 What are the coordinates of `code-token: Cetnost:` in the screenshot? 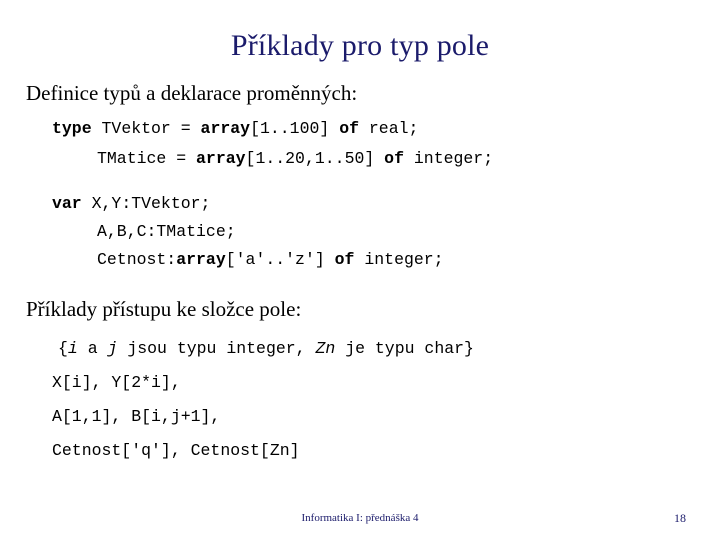 It's located at (137, 259).